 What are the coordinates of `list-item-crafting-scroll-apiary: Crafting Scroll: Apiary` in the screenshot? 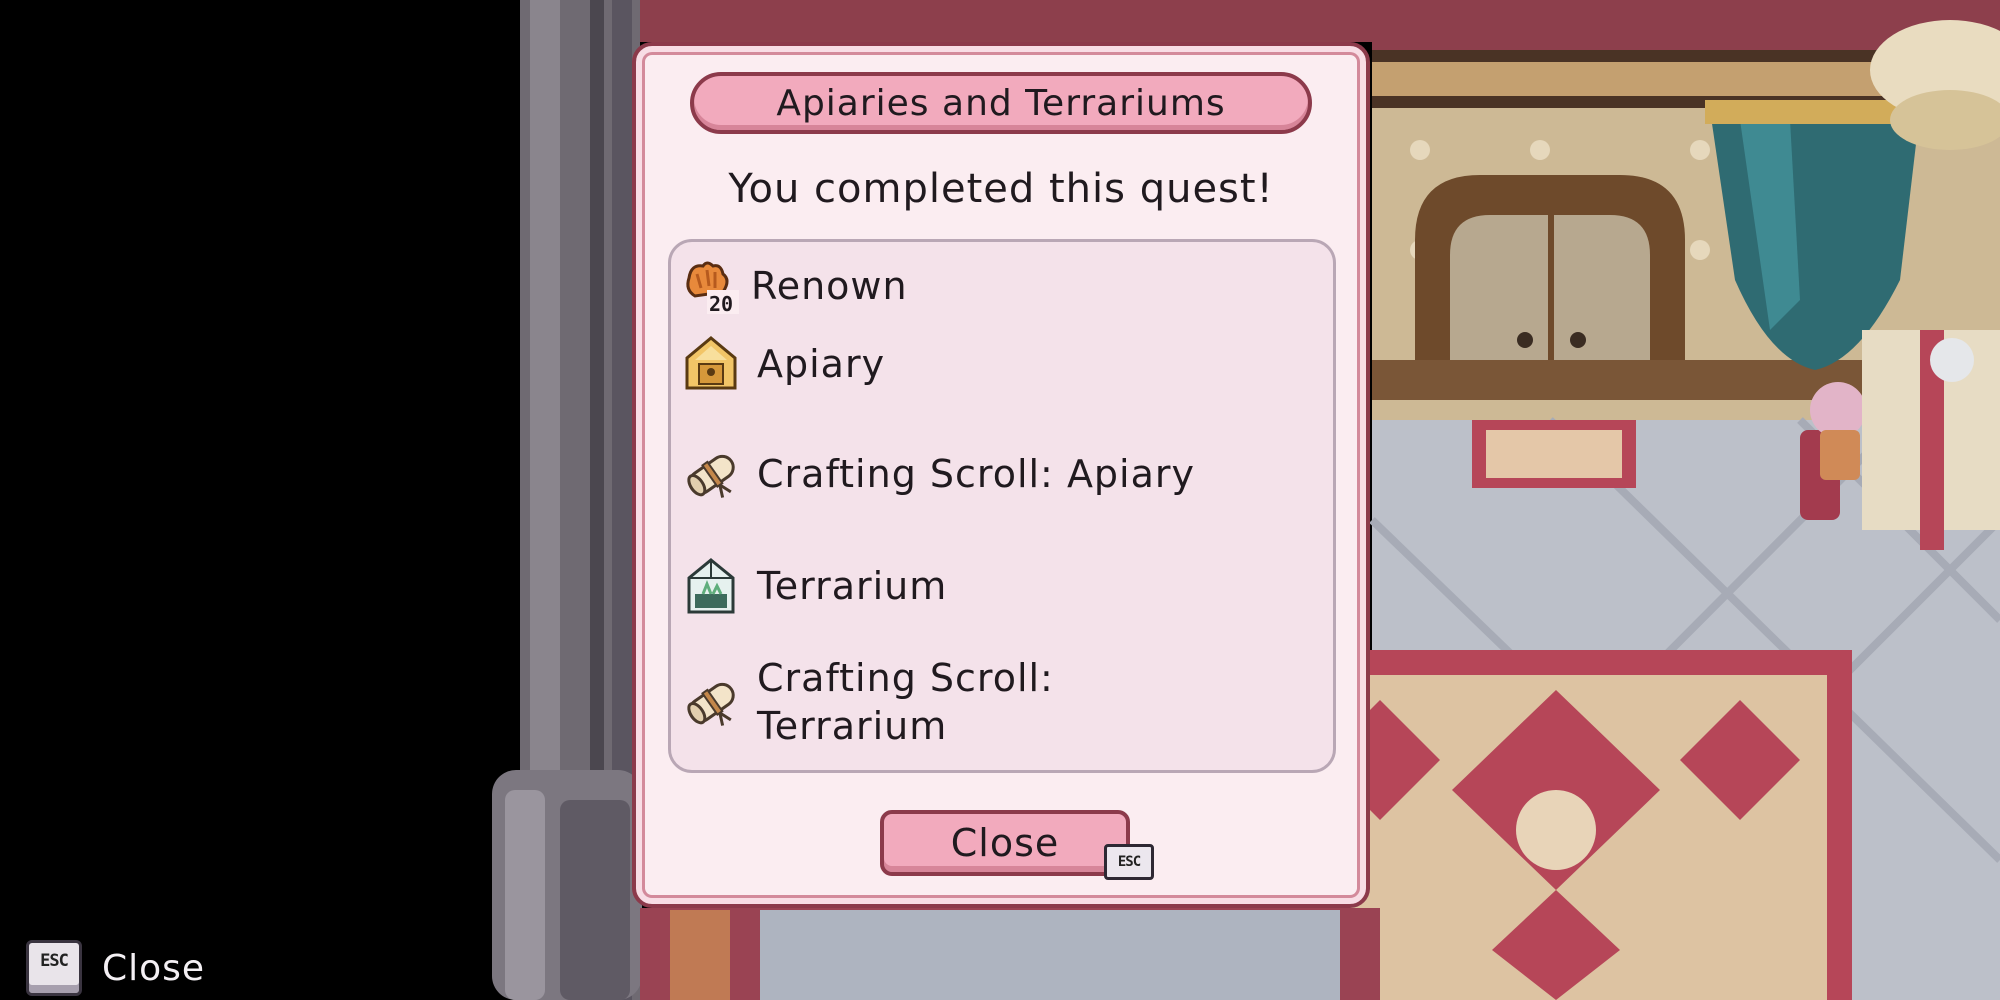 It's located at (938, 474).